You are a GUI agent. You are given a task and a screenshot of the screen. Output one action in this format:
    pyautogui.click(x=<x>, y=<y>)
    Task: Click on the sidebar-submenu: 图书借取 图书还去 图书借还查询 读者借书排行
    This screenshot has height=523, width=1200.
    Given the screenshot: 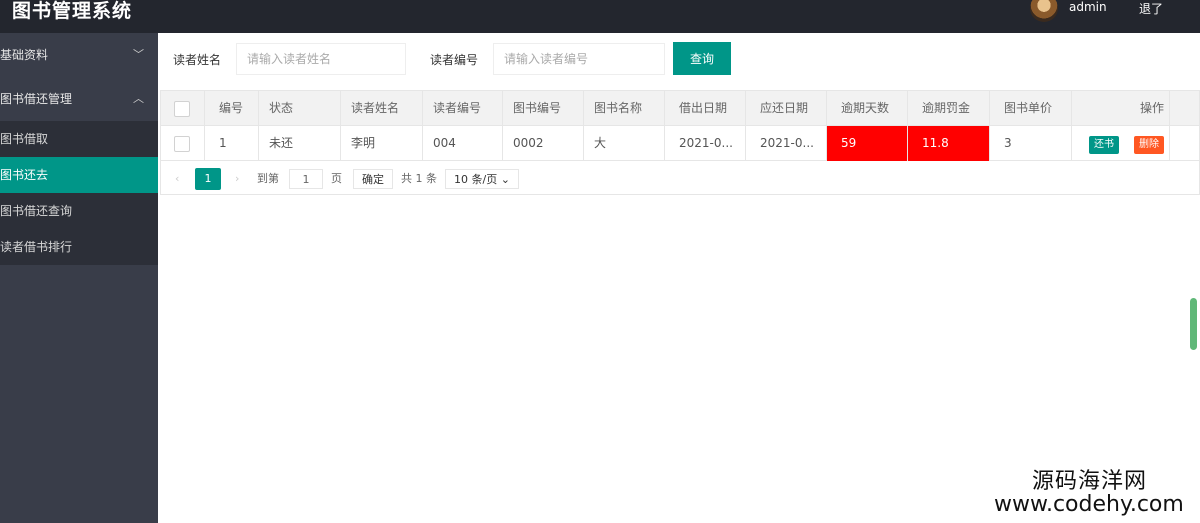 What is the action you would take?
    pyautogui.click(x=79, y=193)
    